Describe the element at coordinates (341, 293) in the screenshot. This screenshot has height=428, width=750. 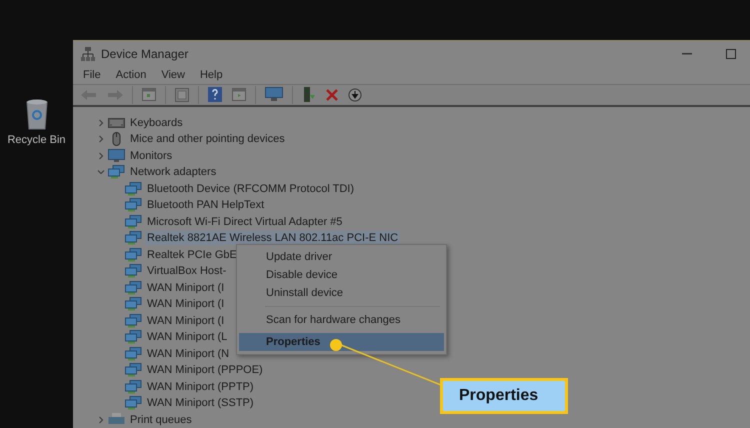
I see `context-menu-item: Uninstall device` at that location.